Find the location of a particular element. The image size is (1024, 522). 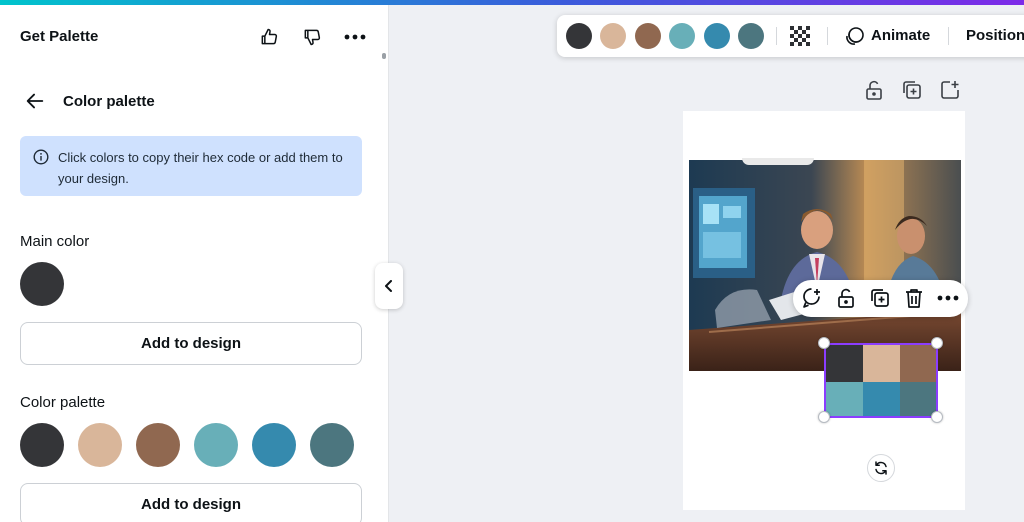

comment-add-icon is located at coordinates (812, 298).